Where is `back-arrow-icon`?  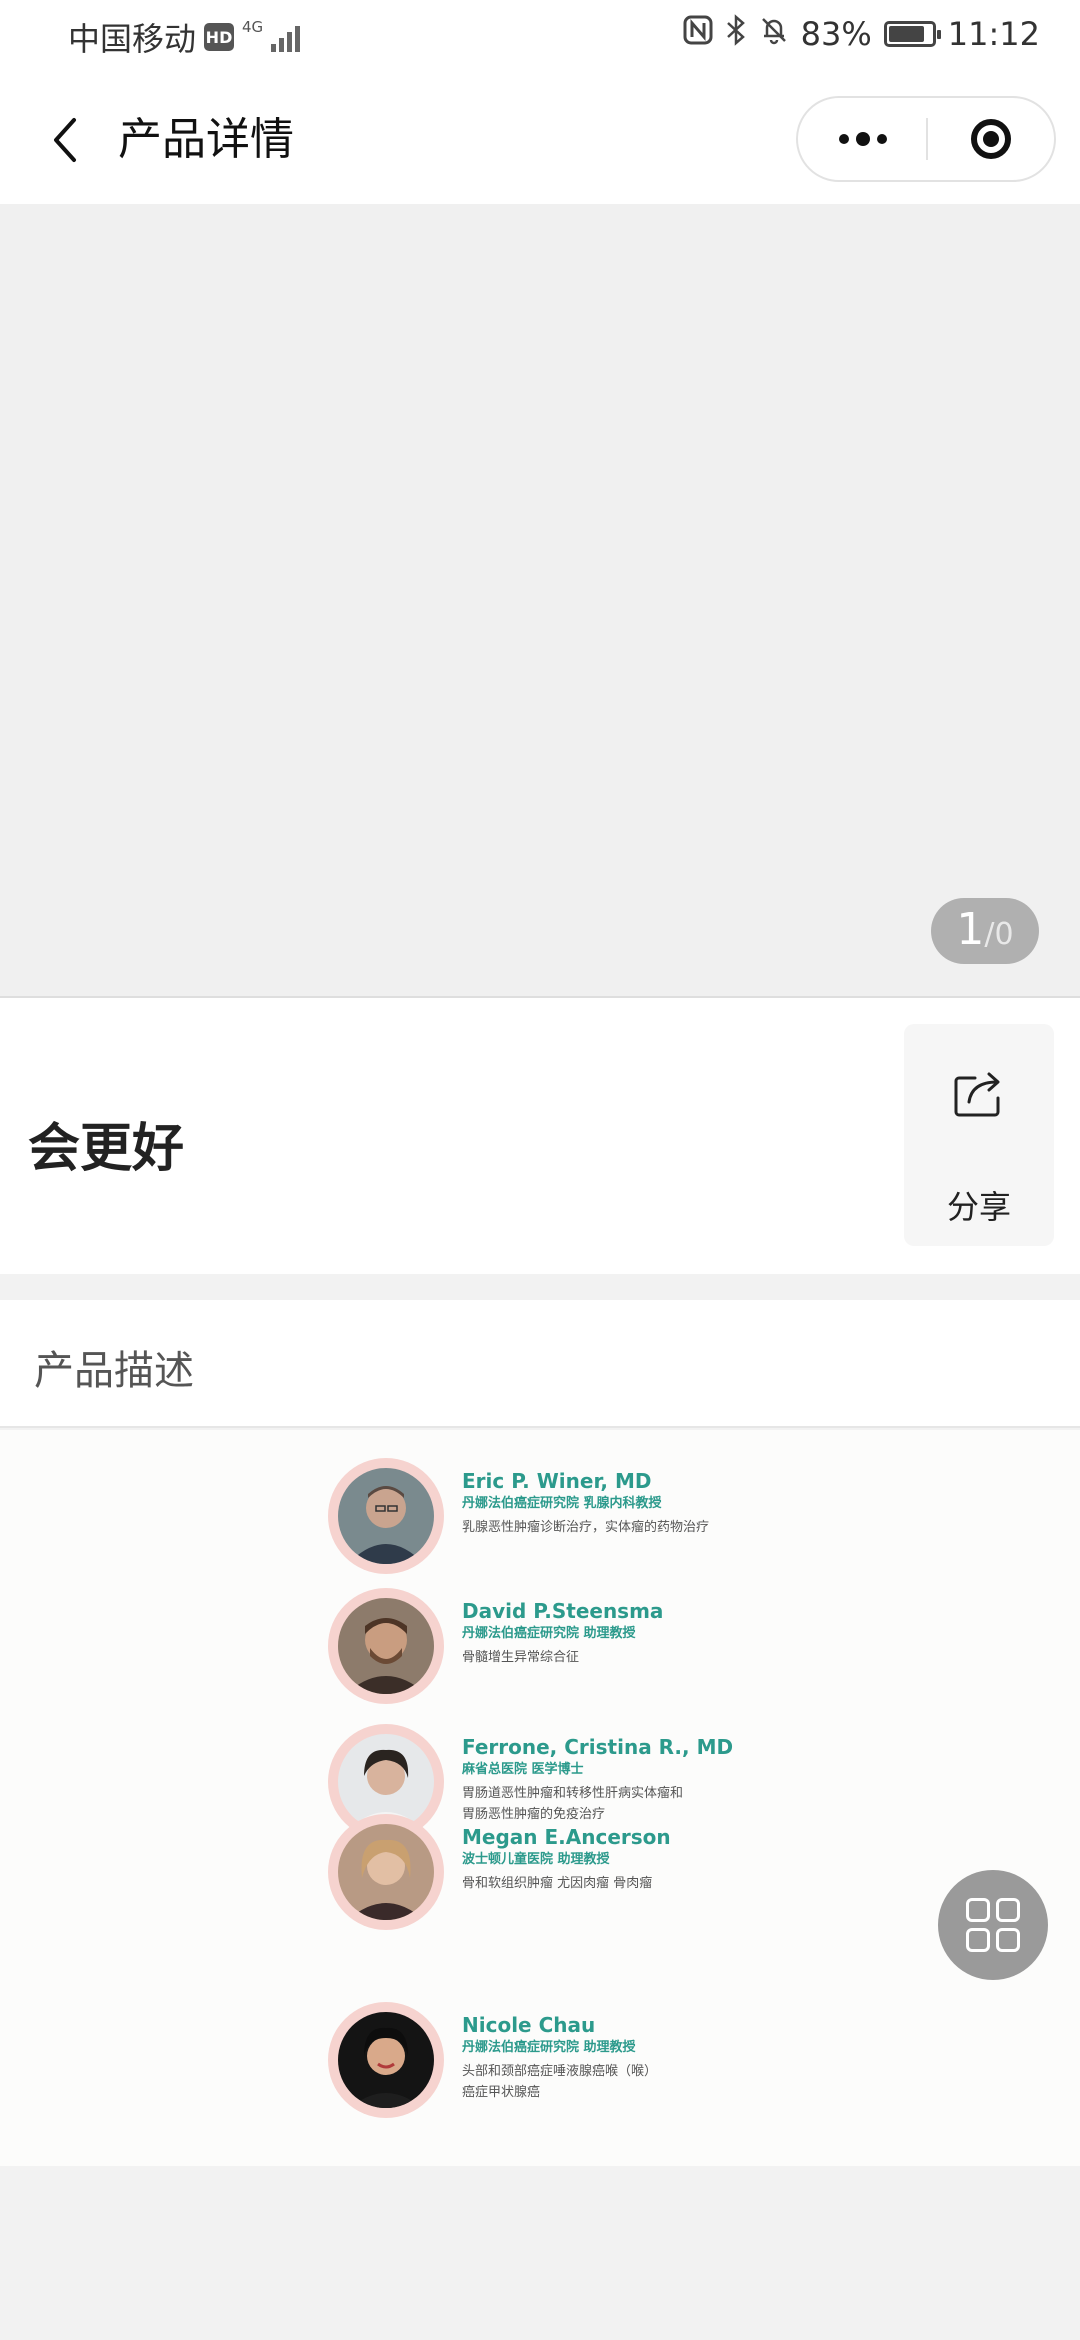
back-arrow-icon is located at coordinates (65, 140).